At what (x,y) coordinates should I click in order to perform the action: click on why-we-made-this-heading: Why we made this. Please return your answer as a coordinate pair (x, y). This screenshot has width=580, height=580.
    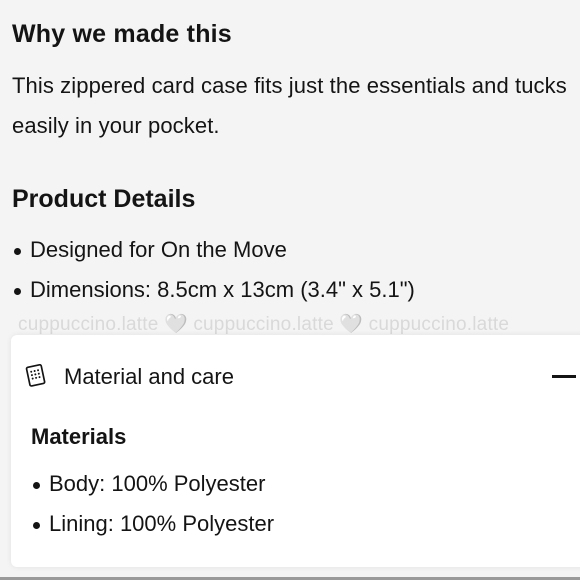
    Looking at the image, I should click on (122, 34).